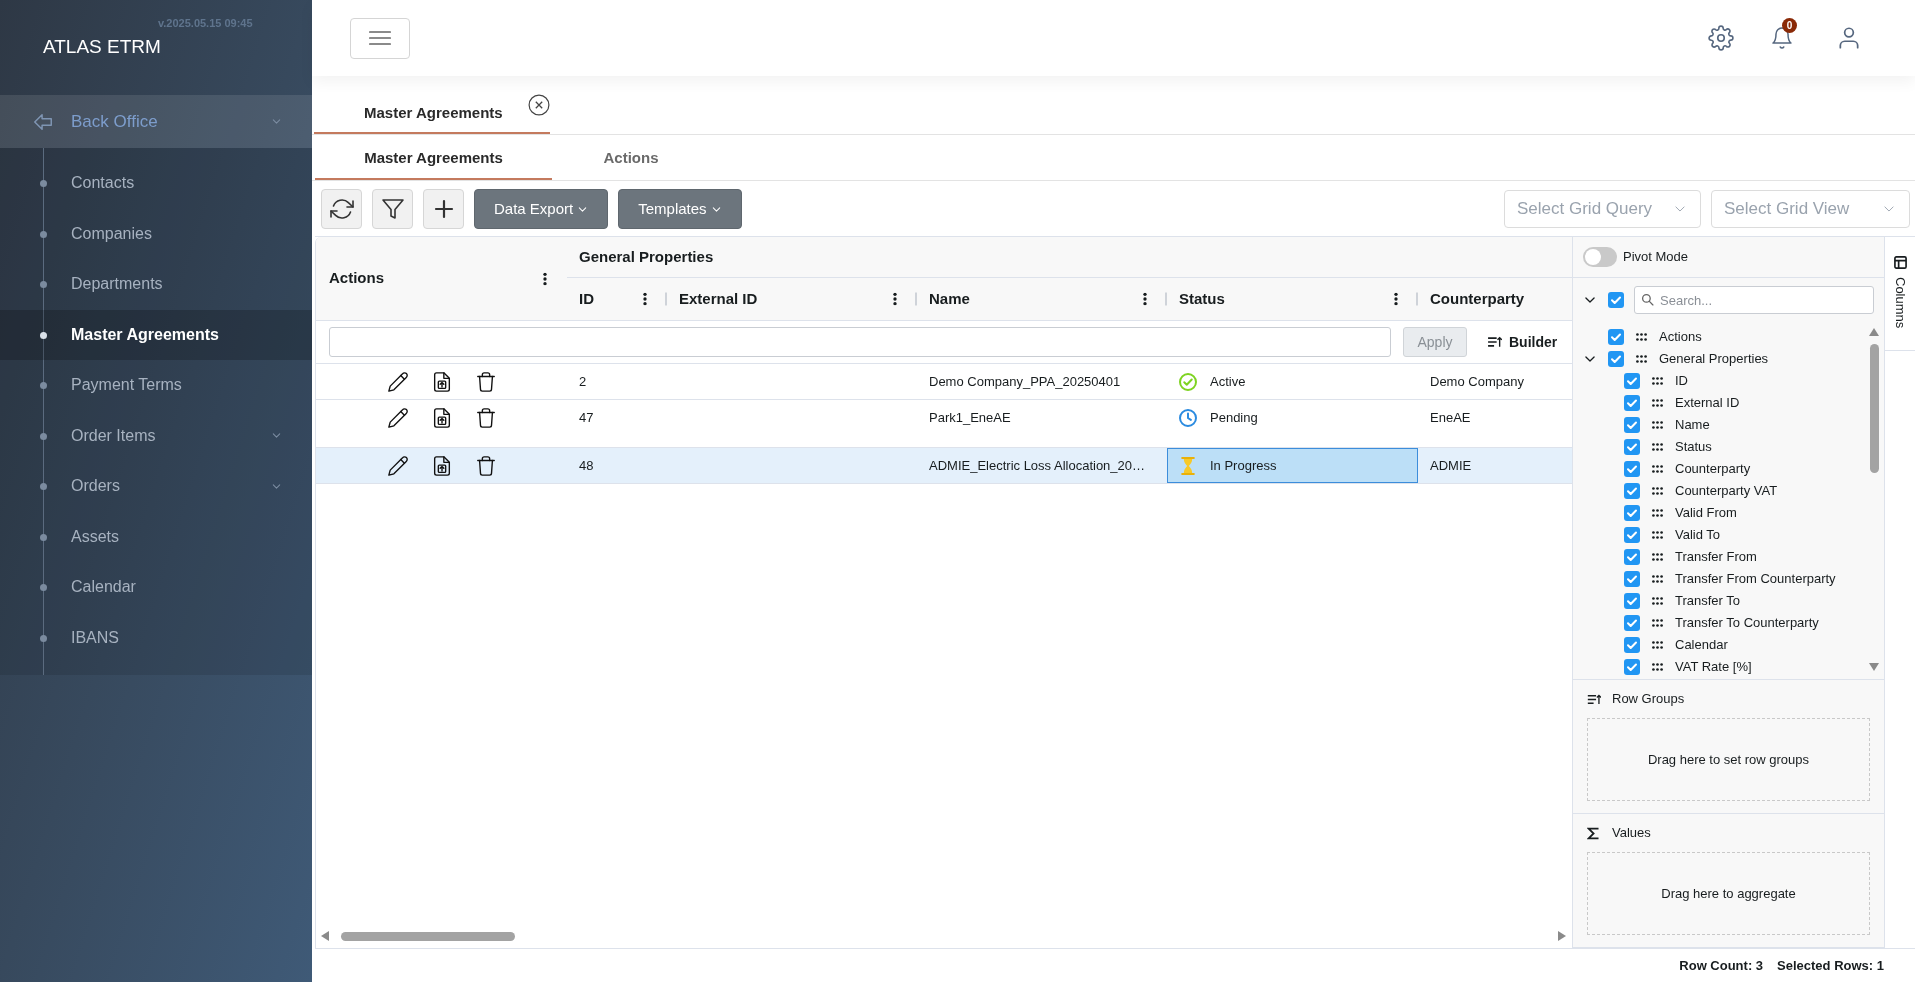 The image size is (1915, 982). What do you see at coordinates (1874, 332) in the screenshot?
I see `scroll-up-icon` at bounding box center [1874, 332].